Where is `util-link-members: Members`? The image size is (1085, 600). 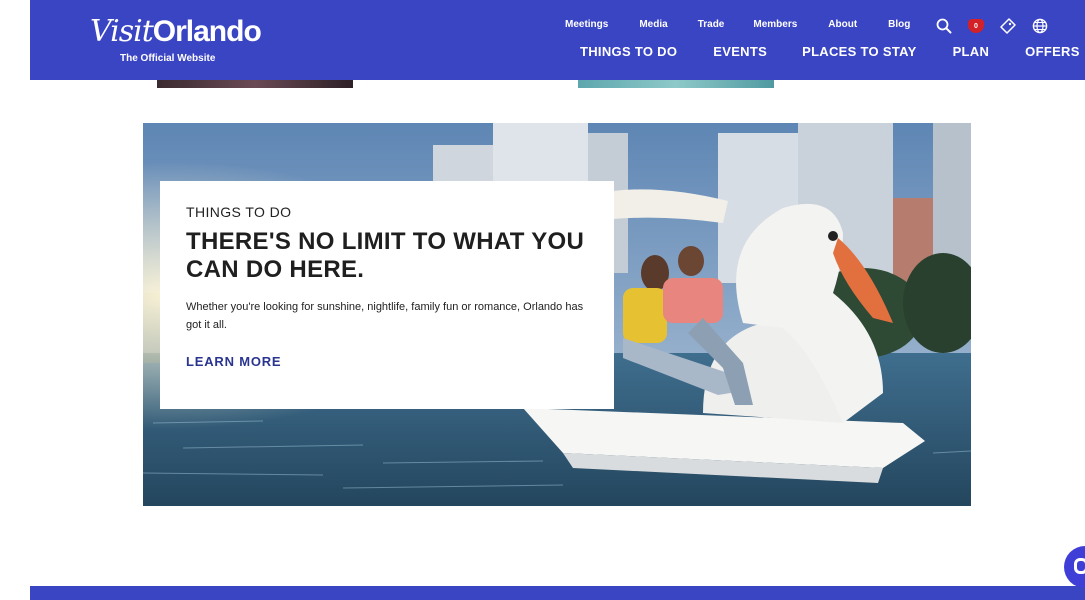 util-link-members: Members is located at coordinates (775, 24).